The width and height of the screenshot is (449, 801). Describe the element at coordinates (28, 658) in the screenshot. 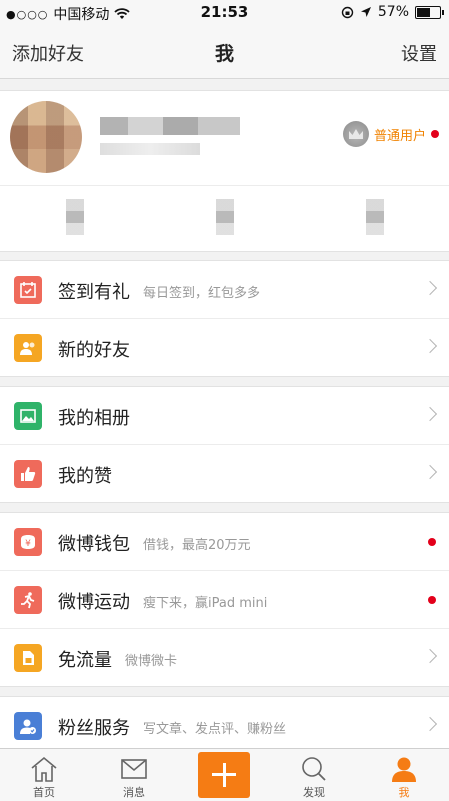

I see `sim-card-icon` at that location.